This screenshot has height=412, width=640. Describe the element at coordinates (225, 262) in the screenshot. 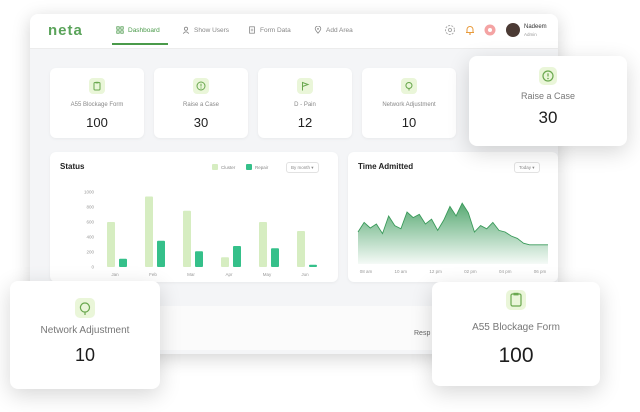

I see `bar-cluster-apr` at that location.